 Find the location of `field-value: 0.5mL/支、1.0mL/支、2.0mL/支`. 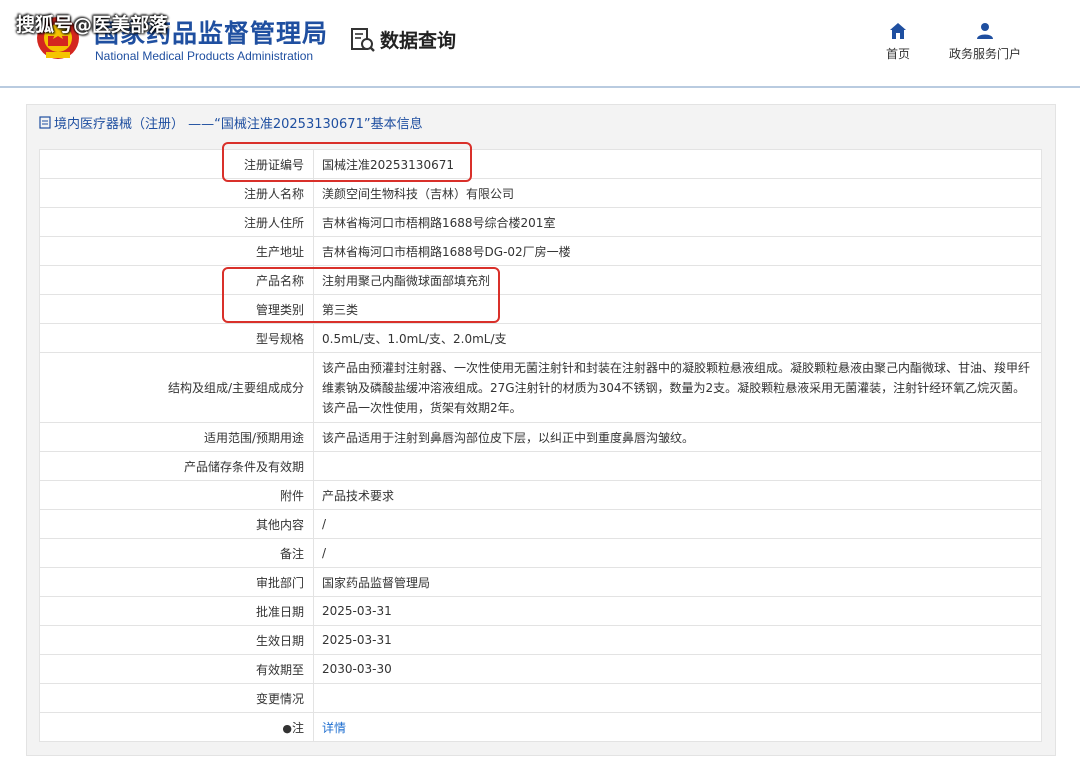

field-value: 0.5mL/支、1.0mL/支、2.0mL/支 is located at coordinates (677, 338).